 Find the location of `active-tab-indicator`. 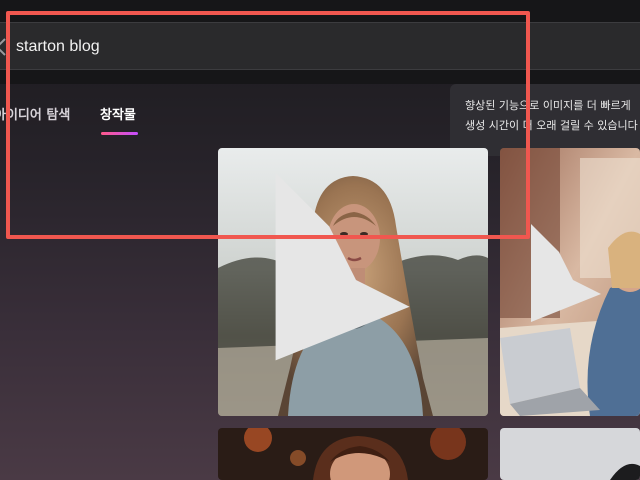

active-tab-indicator is located at coordinates (119, 133).